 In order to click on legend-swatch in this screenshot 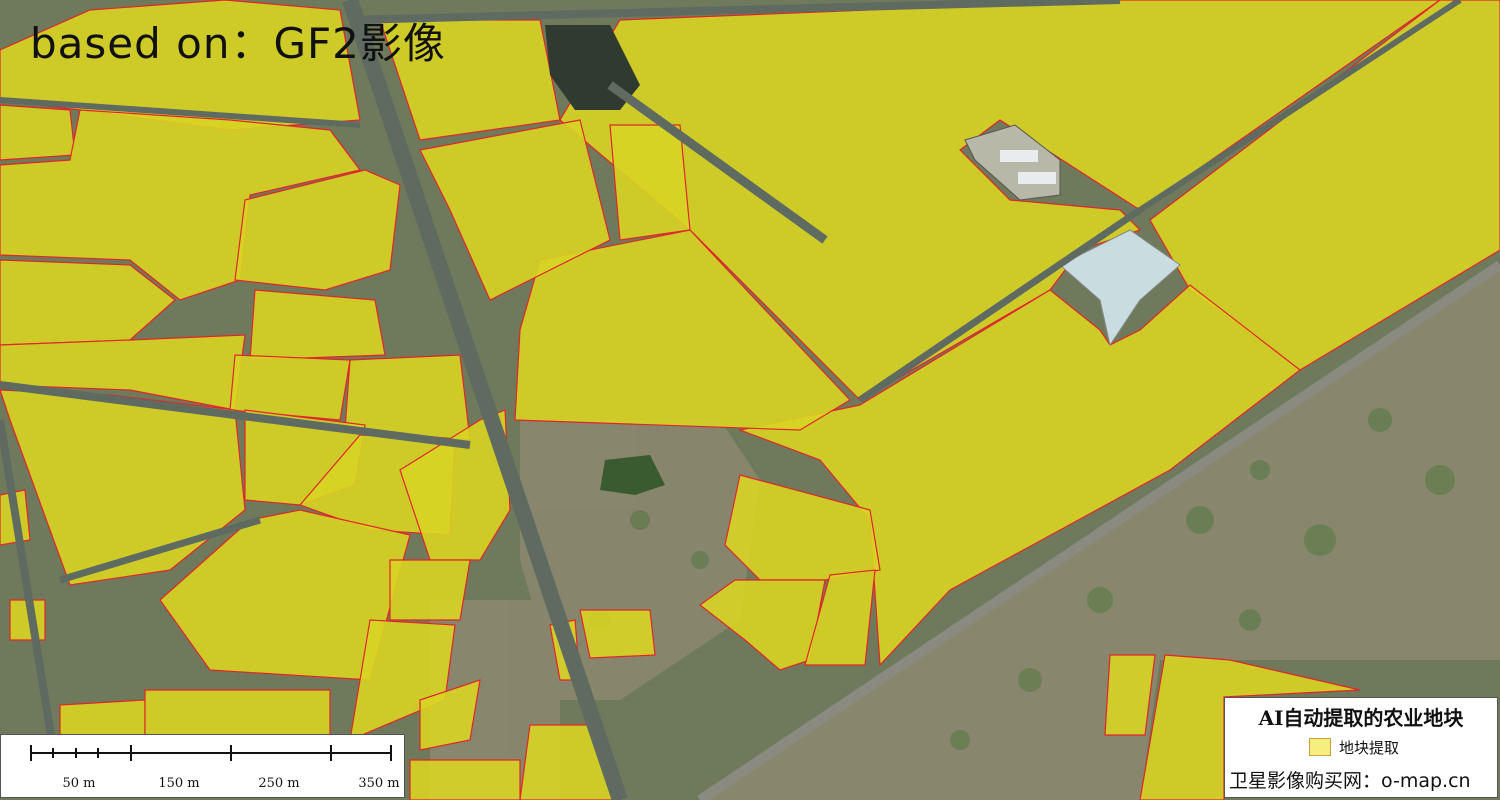, I will do `click(1320, 747)`.